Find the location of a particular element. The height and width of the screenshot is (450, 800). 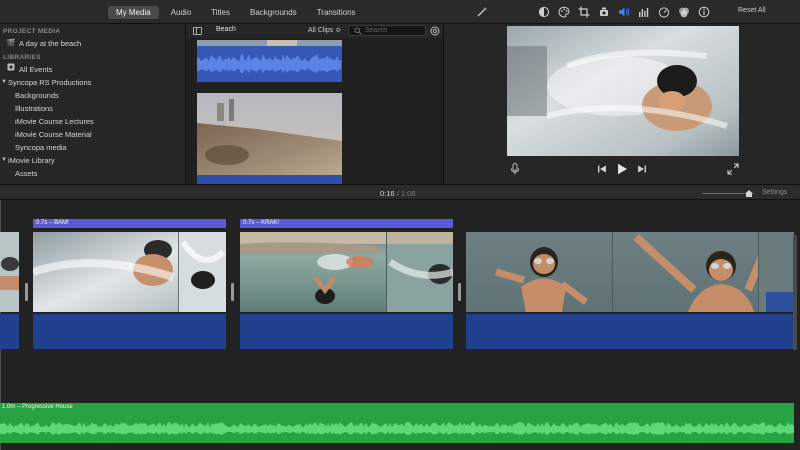

clip-thumbnail-beach is located at coordinates (269, 138).